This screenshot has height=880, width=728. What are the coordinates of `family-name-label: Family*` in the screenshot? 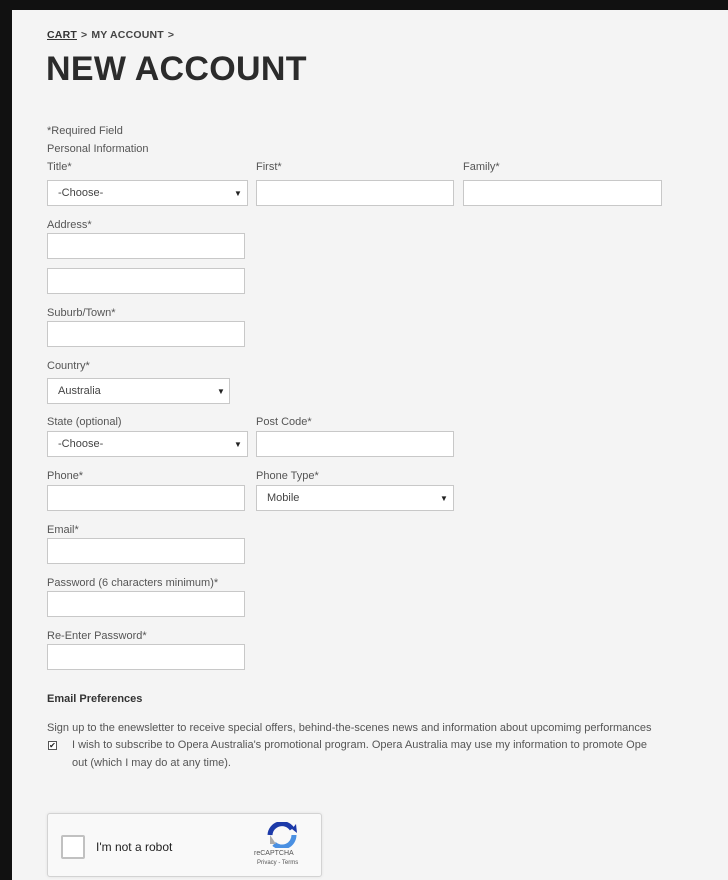 It's located at (481, 167).